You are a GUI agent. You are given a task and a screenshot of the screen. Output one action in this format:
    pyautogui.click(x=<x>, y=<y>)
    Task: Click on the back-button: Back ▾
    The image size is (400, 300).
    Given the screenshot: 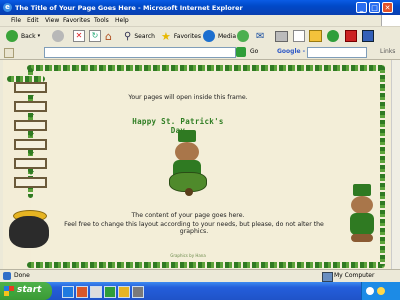 What is the action you would take?
    pyautogui.click(x=23, y=36)
    